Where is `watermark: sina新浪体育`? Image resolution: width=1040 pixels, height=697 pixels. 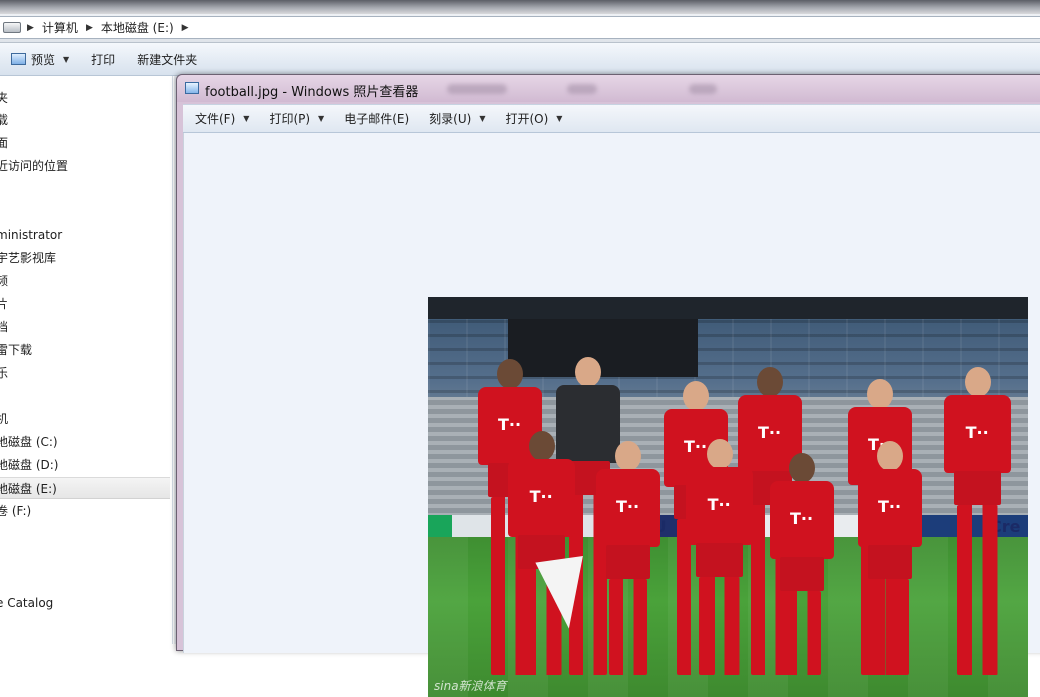
watermark: sina新浪体育 is located at coordinates (470, 686).